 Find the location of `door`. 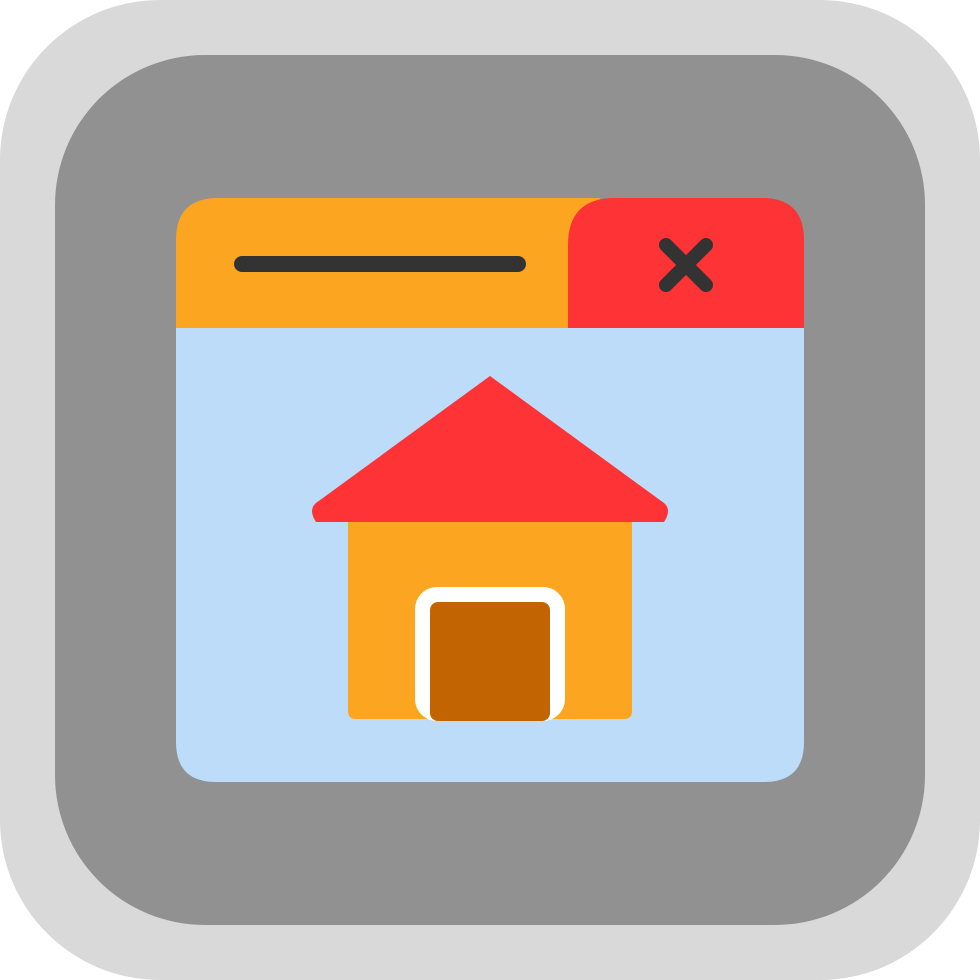

door is located at coordinates (490, 661).